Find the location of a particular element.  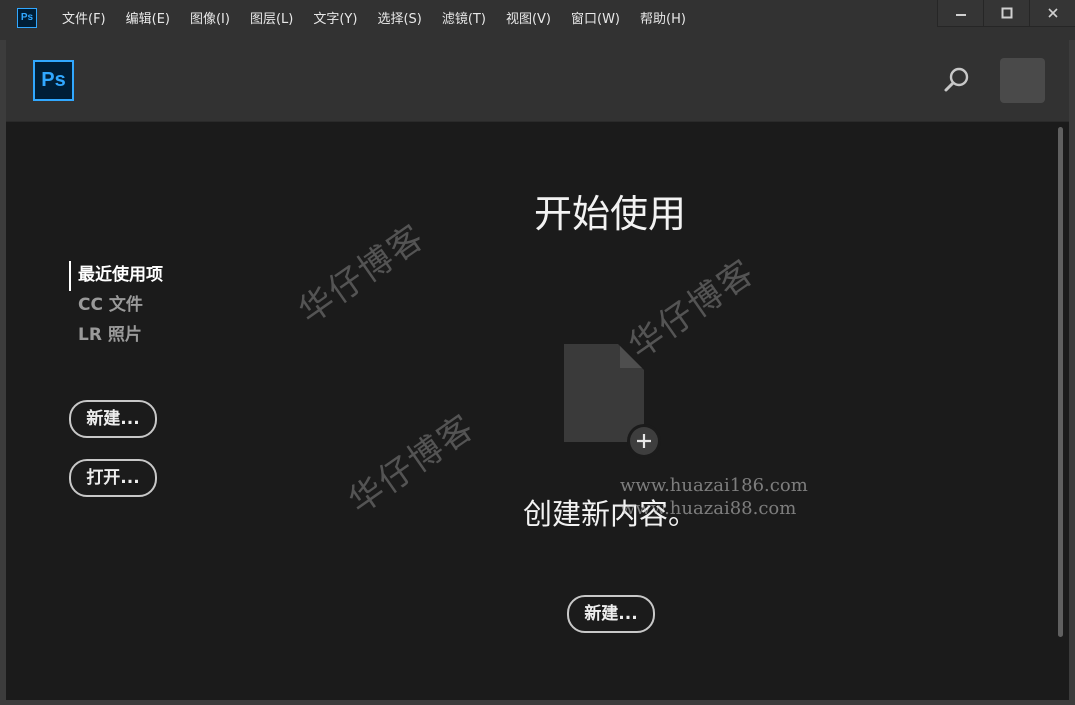

page-title: 开始使用 is located at coordinates (609, 214).